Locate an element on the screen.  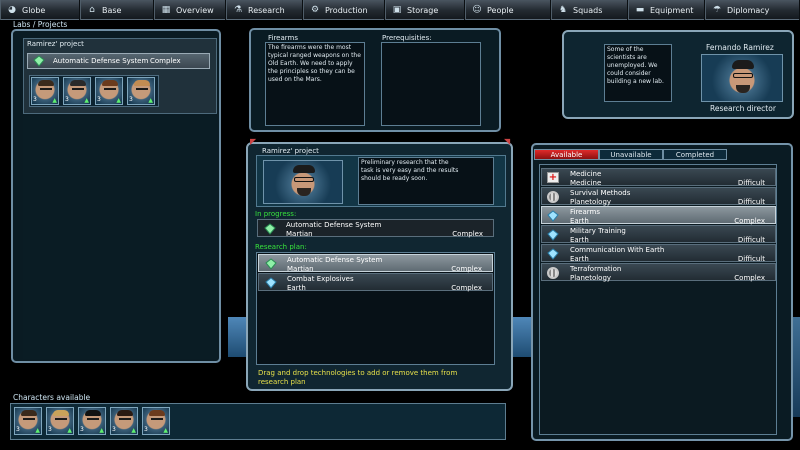
overview-icon: ▦ is located at coordinates (166, 10).